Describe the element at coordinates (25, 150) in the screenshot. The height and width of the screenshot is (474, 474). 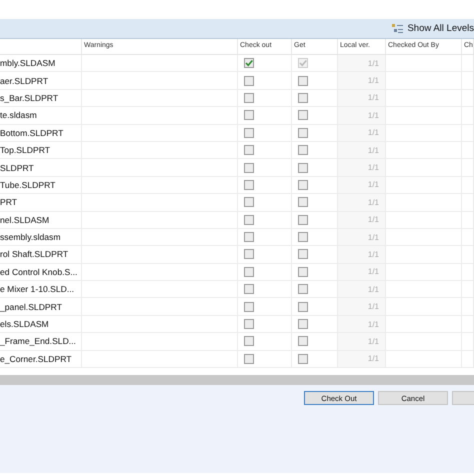
I see `file-name: Top.SLDPRT` at that location.